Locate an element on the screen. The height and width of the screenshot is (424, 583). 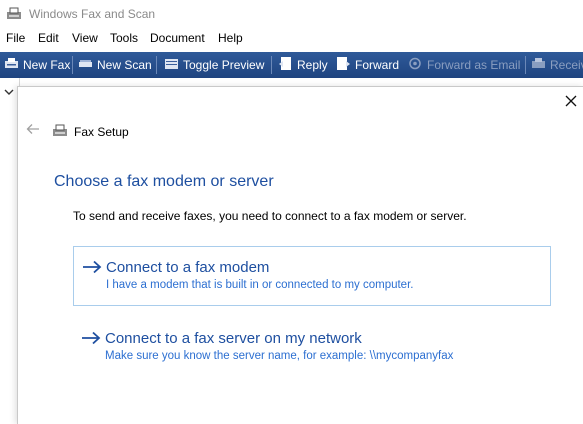
forward-icon is located at coordinates (345, 65).